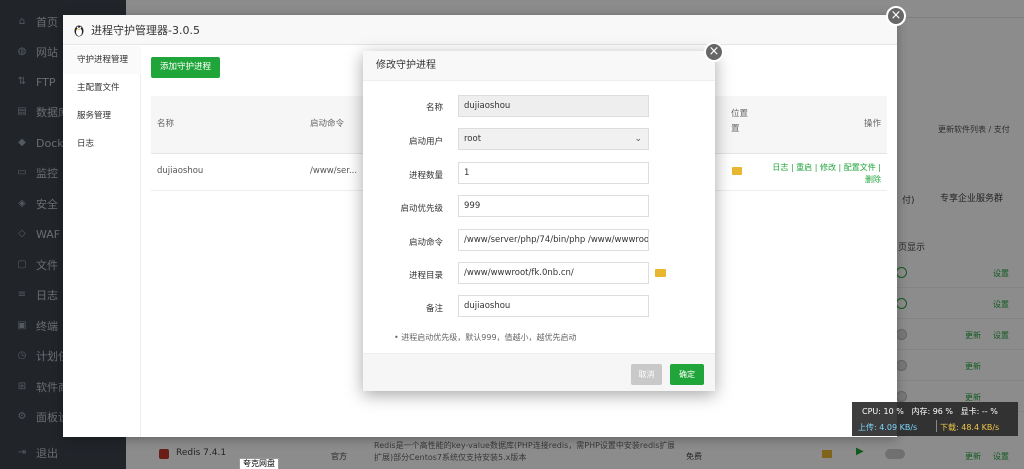  Describe the element at coordinates (186, 67) in the screenshot. I see `add-daemon-button: 添加守护进程` at that location.